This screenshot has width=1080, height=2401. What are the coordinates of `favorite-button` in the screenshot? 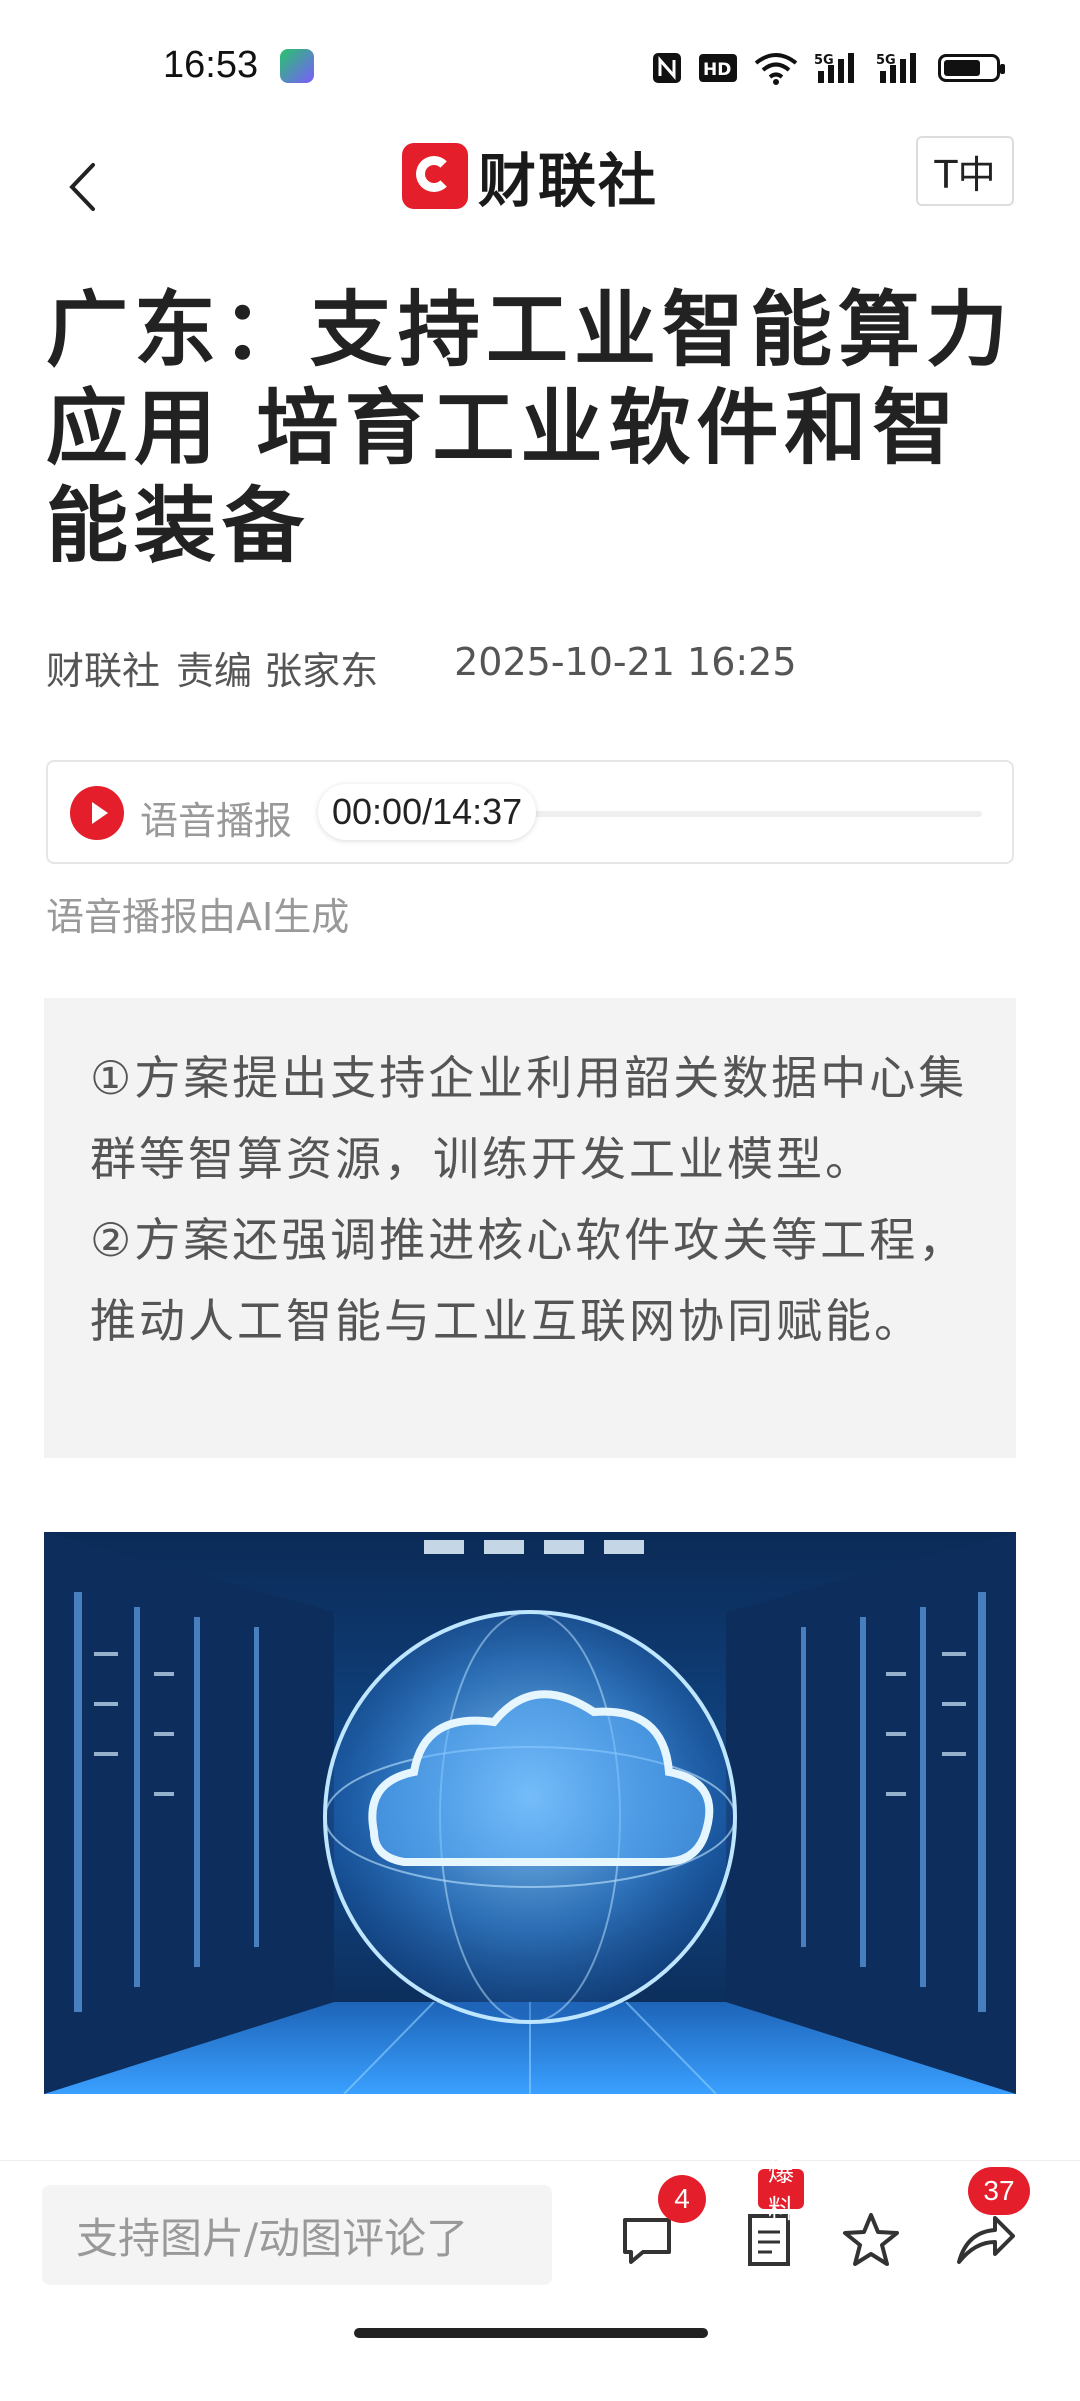 It's located at (871, 2240).